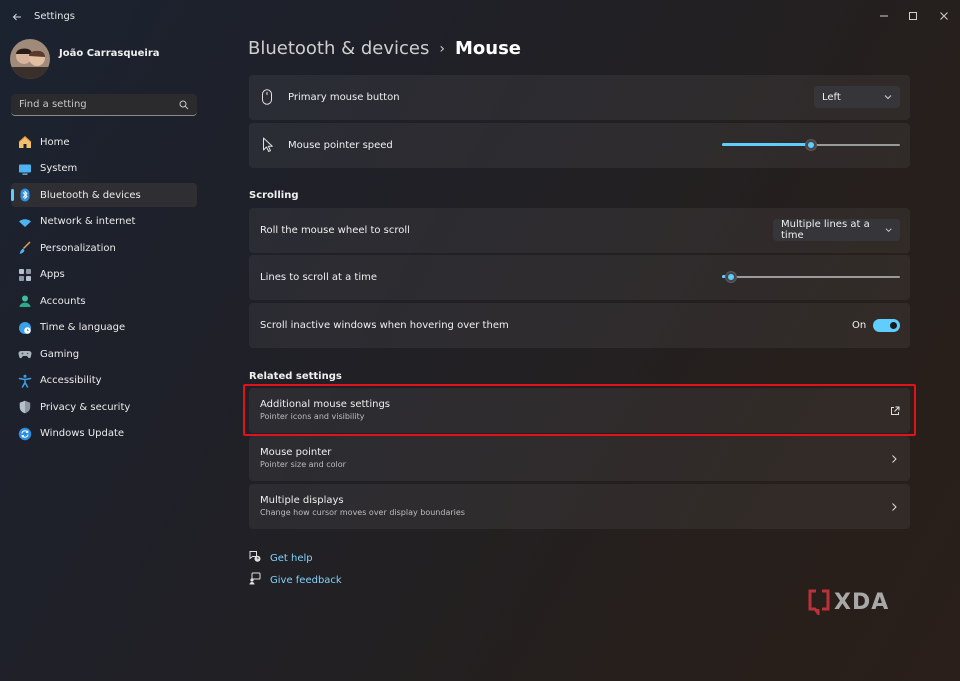 The height and width of the screenshot is (681, 960). I want to click on globe-clock-icon, so click(25, 328).